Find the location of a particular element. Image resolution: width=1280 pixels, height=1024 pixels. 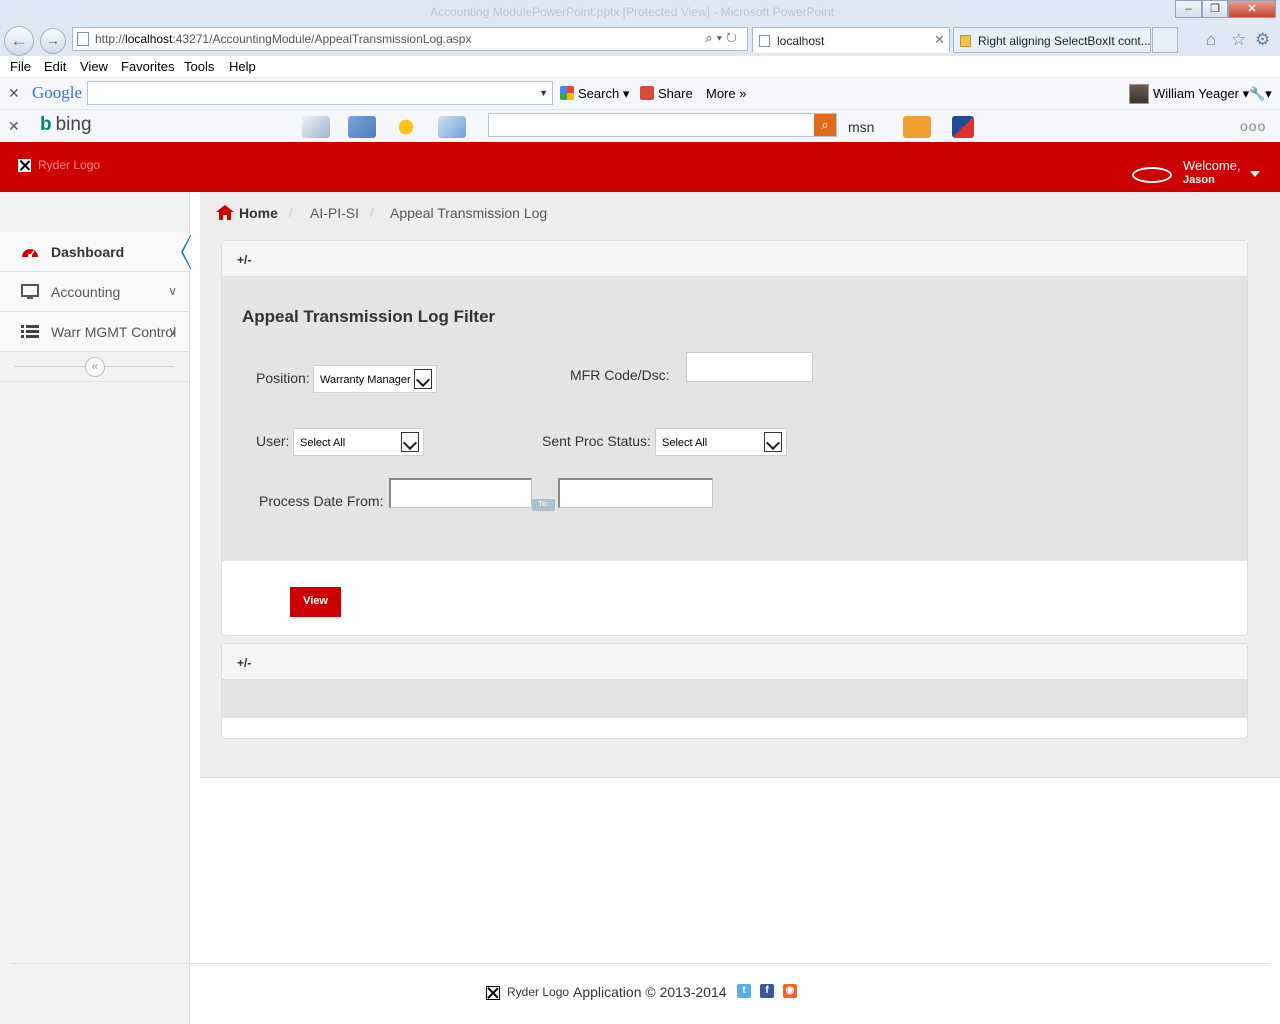

breadcrumb-ai-pi-si: AI-PI-SI is located at coordinates (334, 213).